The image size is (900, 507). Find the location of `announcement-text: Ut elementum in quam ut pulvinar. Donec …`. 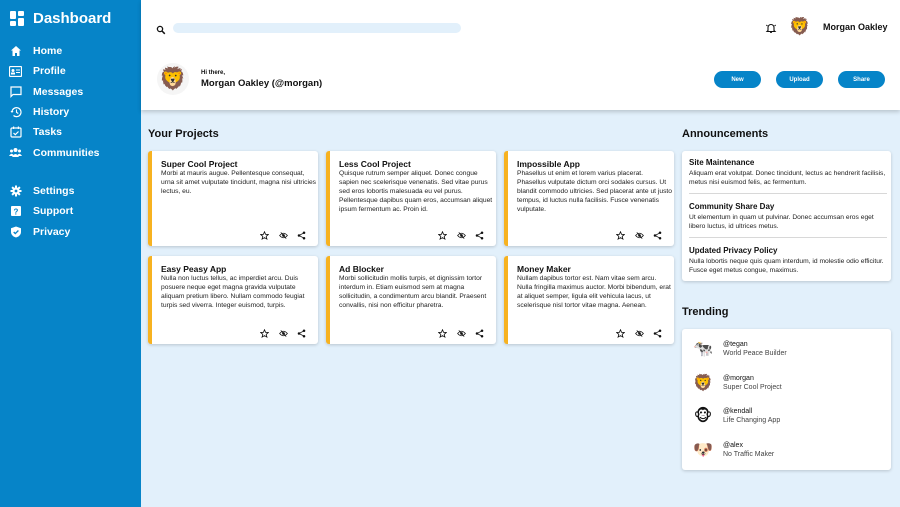

announcement-text: Ut elementum in quam ut pulvinar. Donec … is located at coordinates (781, 222).